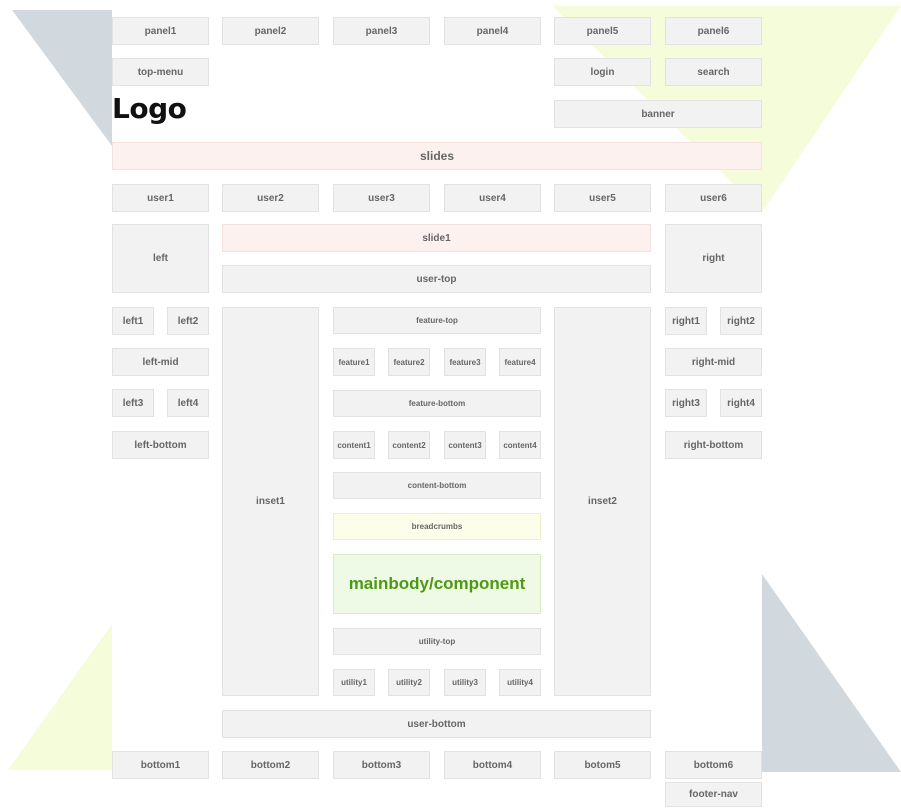 The height and width of the screenshot is (808, 901). Describe the element at coordinates (465, 682) in the screenshot. I see `position-utility3: utility3` at that location.